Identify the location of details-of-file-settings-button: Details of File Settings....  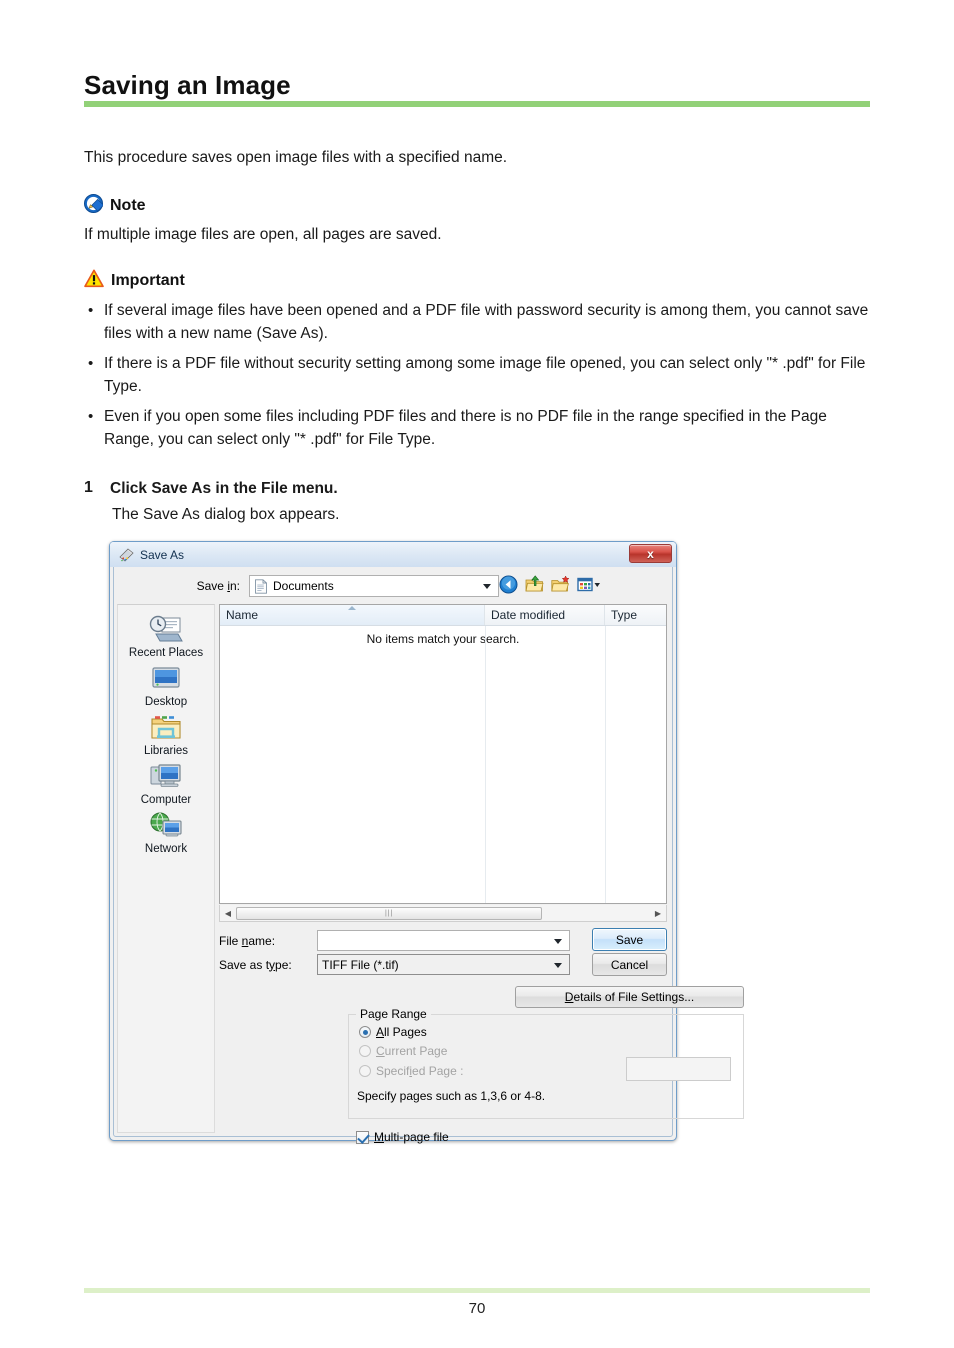
(629, 997).